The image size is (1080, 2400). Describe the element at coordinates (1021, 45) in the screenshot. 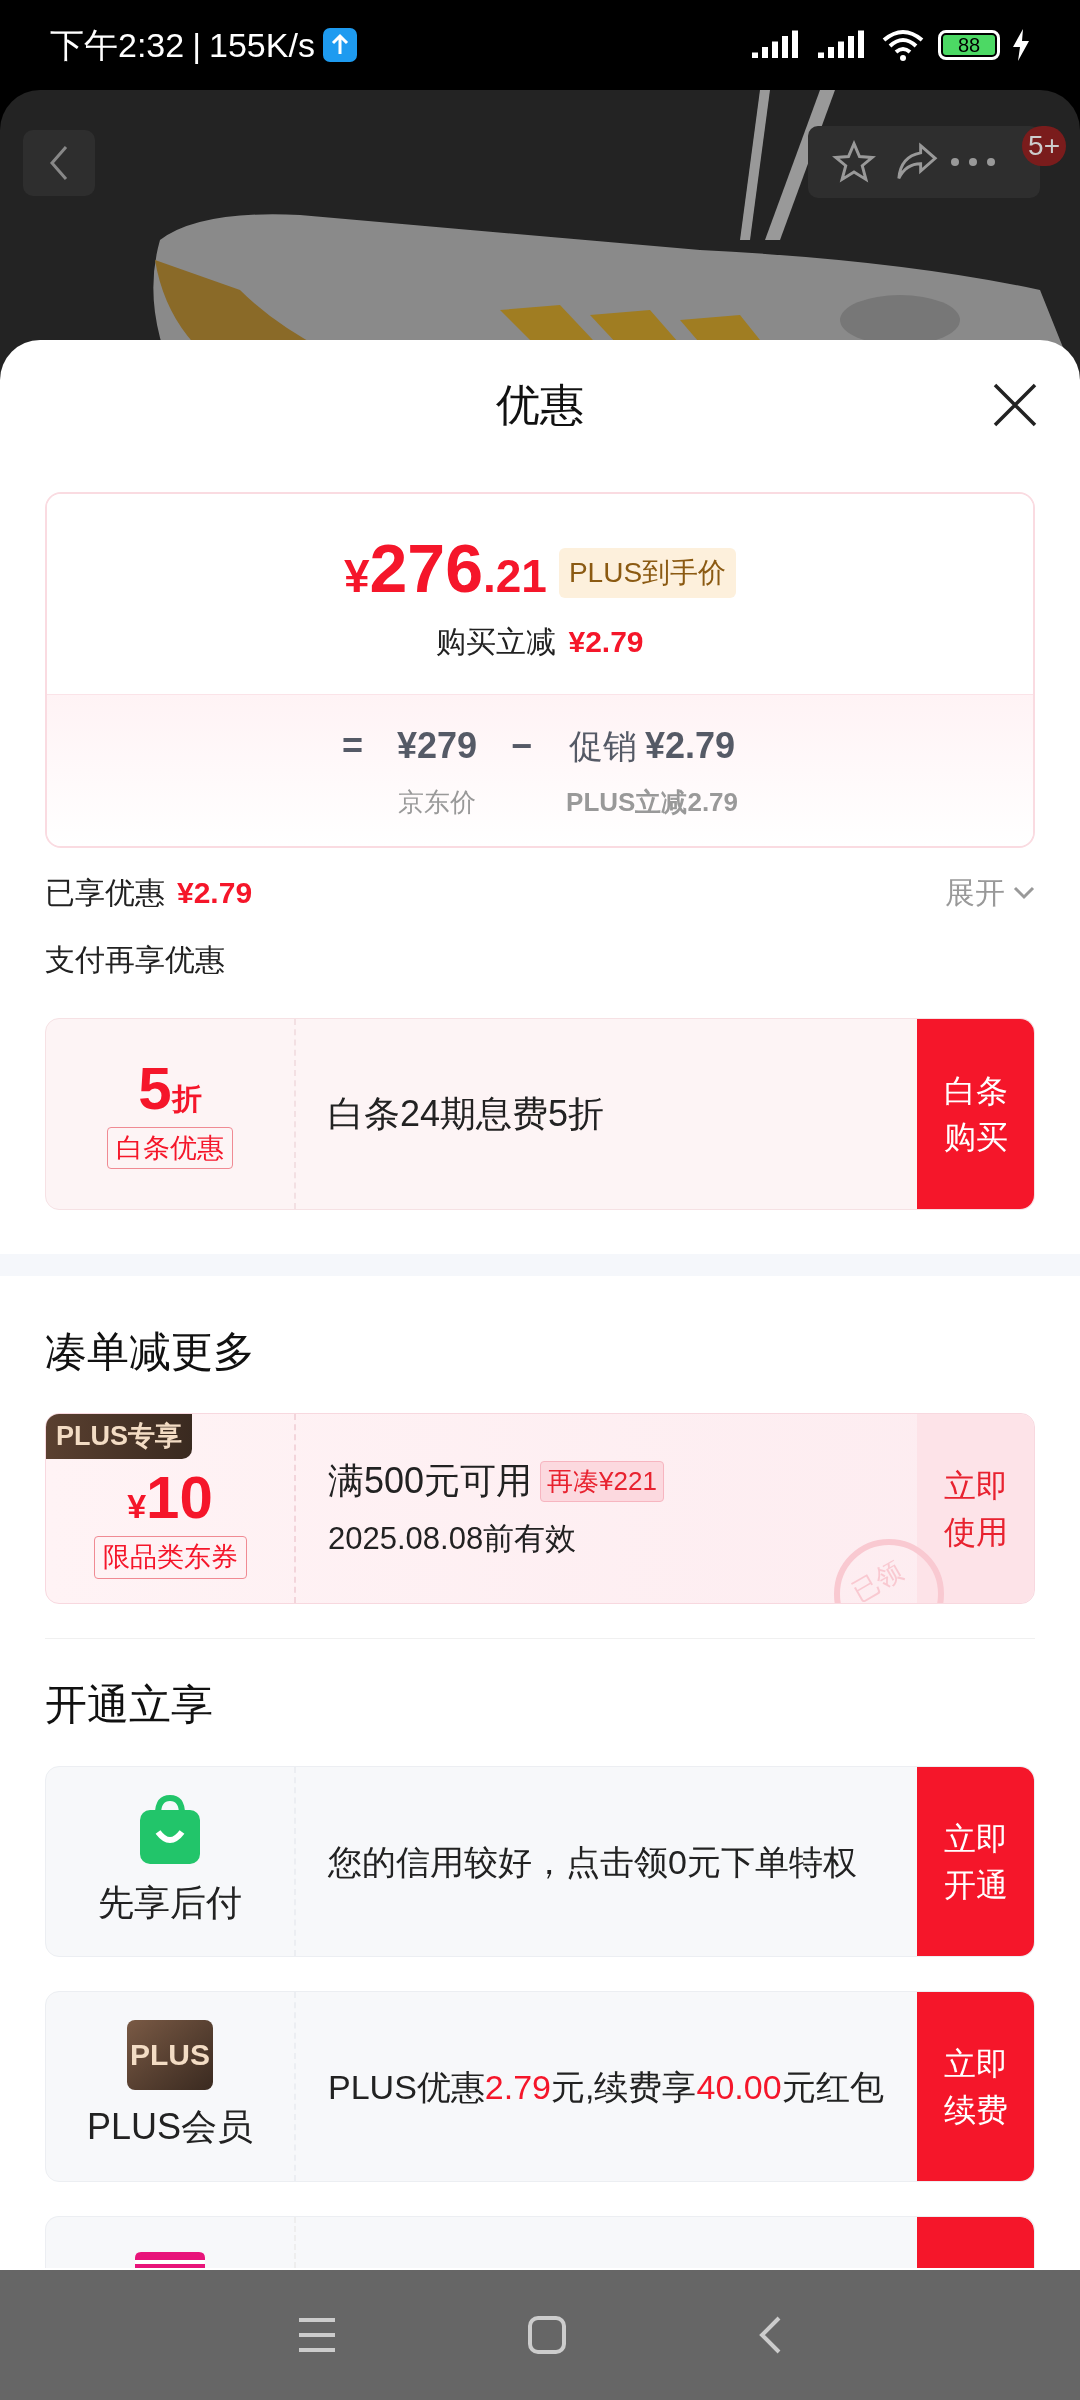

I see `charging-icon` at that location.